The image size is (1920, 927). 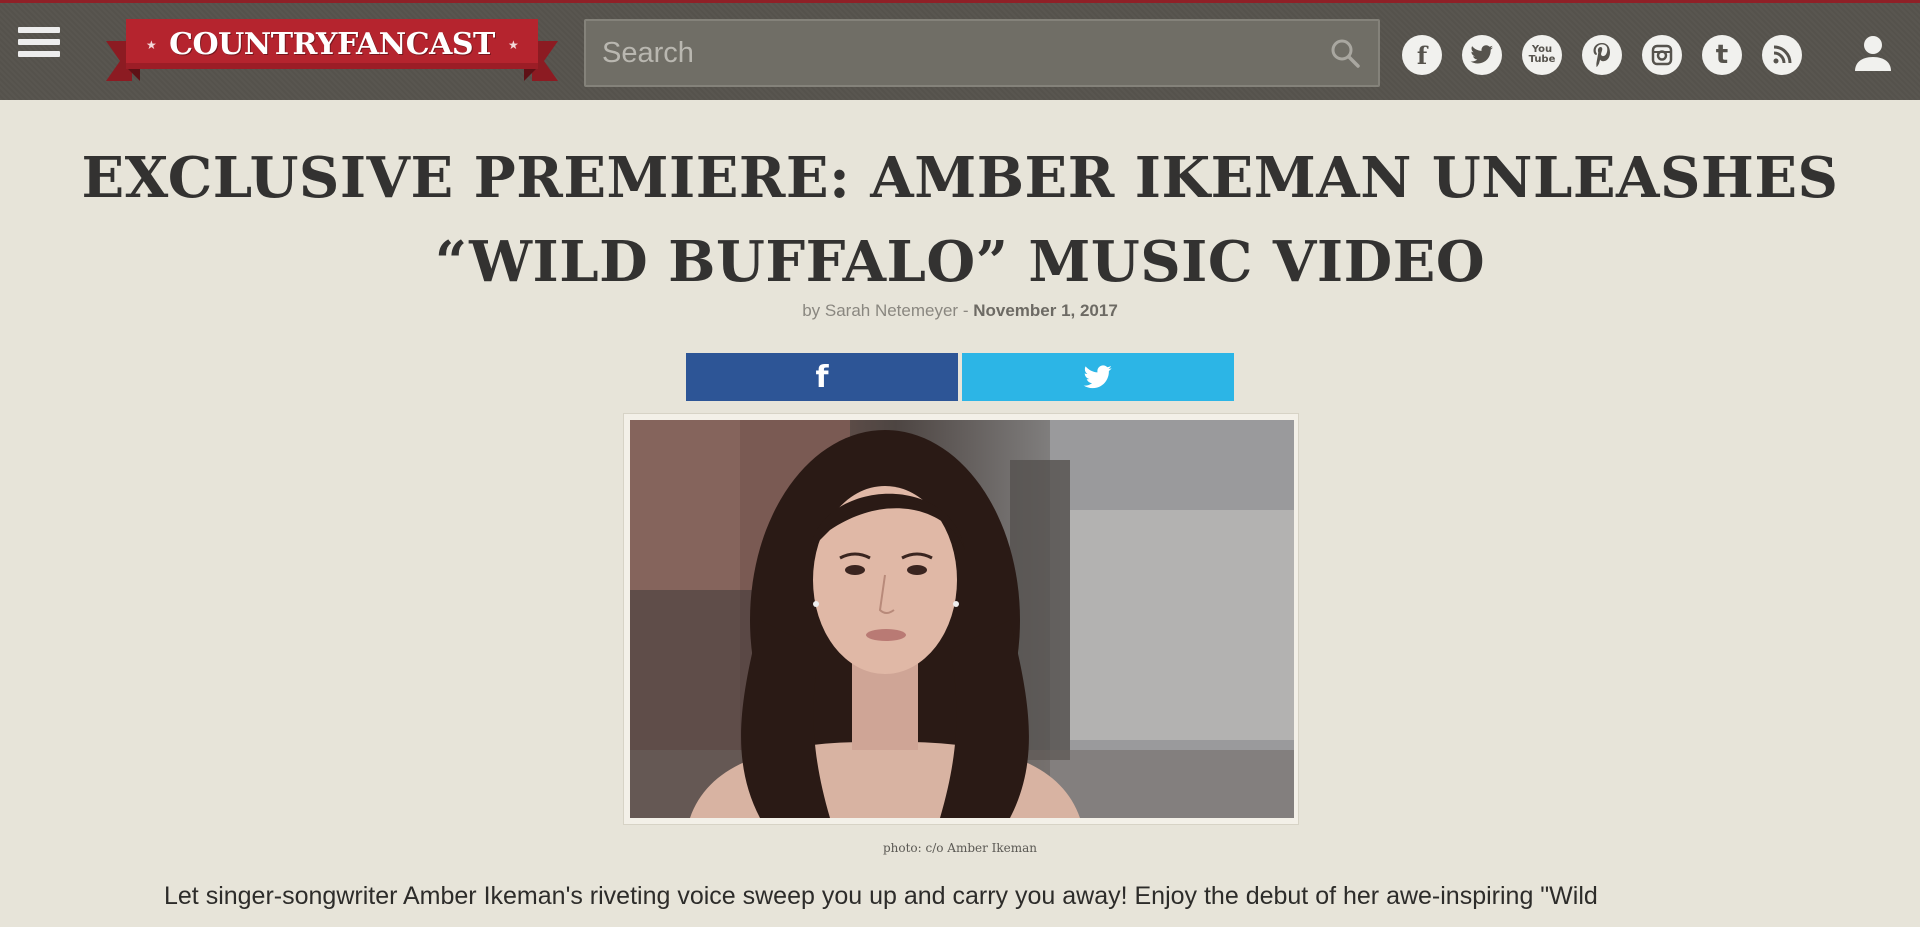 I want to click on hamburger-menu-icon, so click(x=39, y=46).